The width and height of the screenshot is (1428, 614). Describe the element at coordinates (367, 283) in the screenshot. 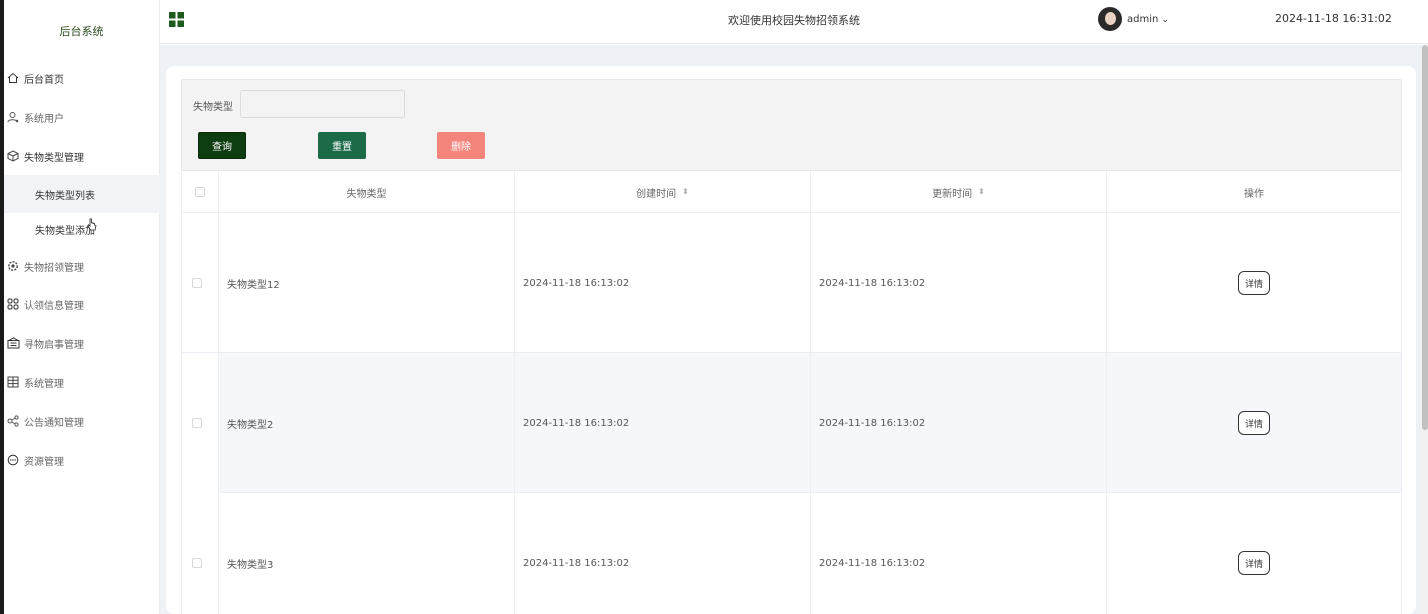

I see `cell-type: 失物类型12` at that location.